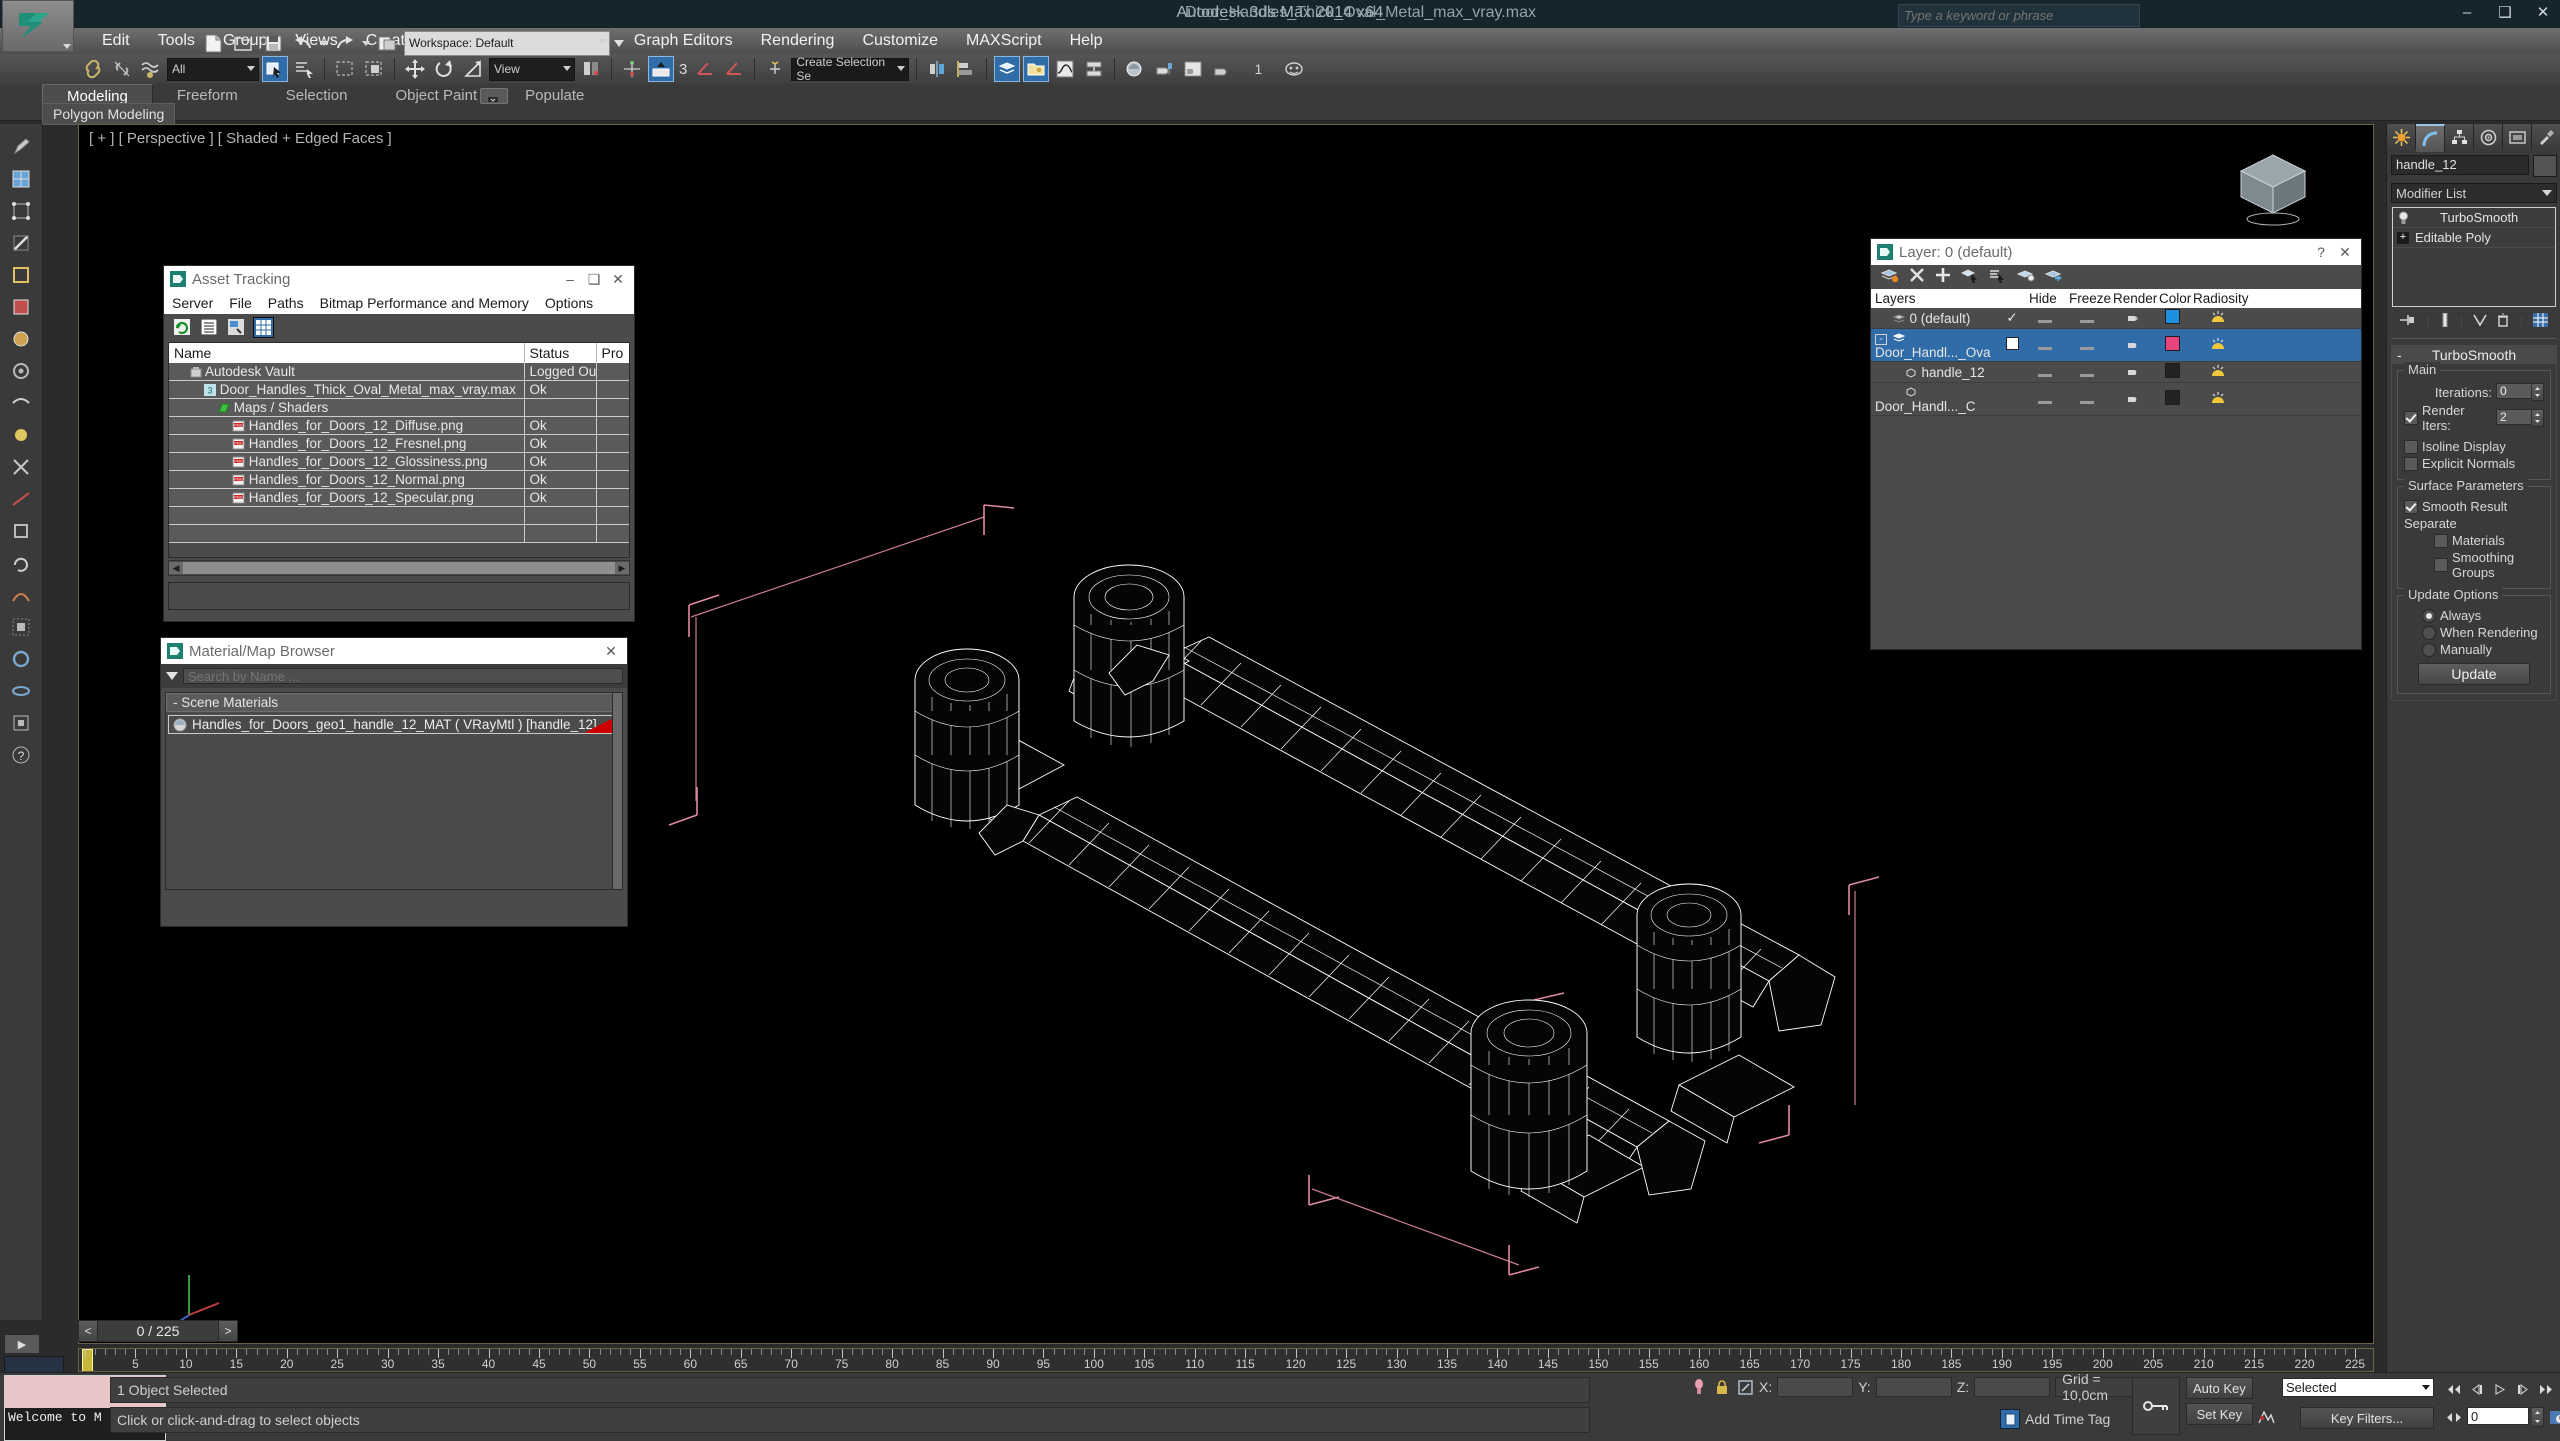 The width and height of the screenshot is (2560, 1441). Describe the element at coordinates (2441, 565) in the screenshot. I see `separate-smoothing-groups-checkbox` at that location.